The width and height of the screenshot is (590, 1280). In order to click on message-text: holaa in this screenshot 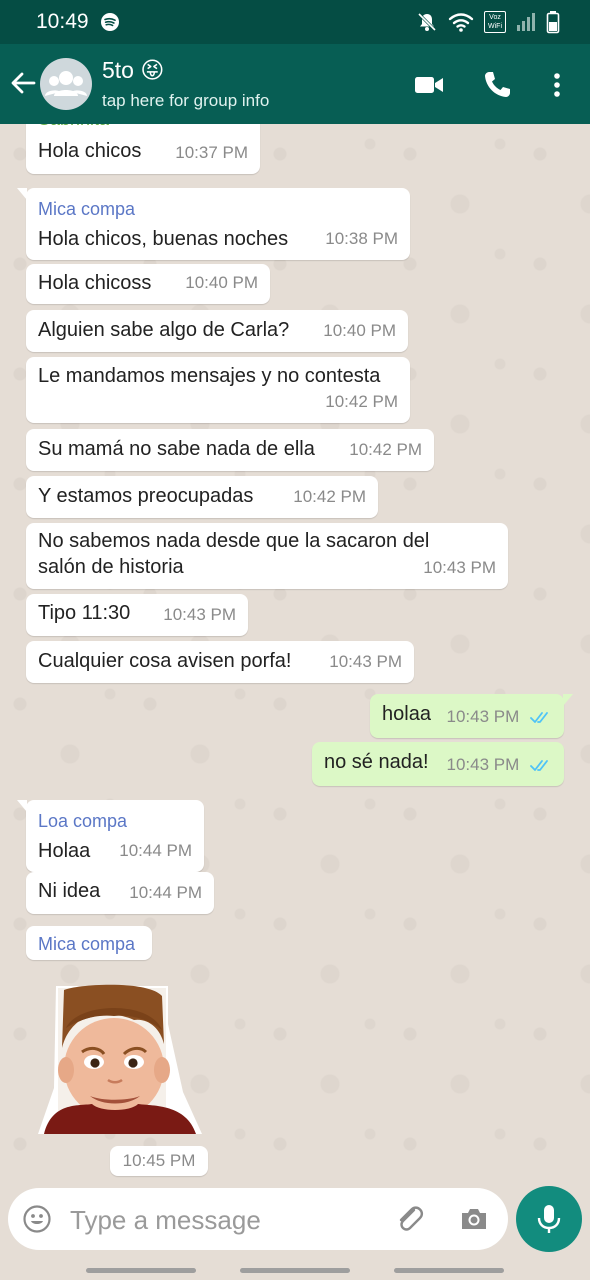, I will do `click(406, 714)`.